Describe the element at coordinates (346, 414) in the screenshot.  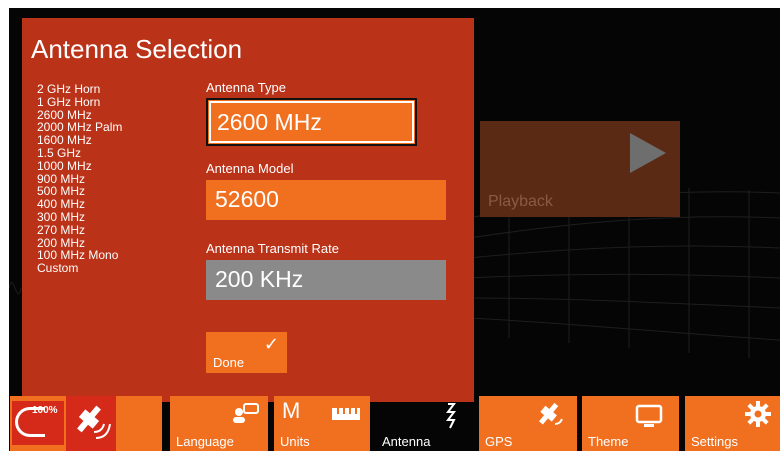
I see `ruler-icon` at that location.